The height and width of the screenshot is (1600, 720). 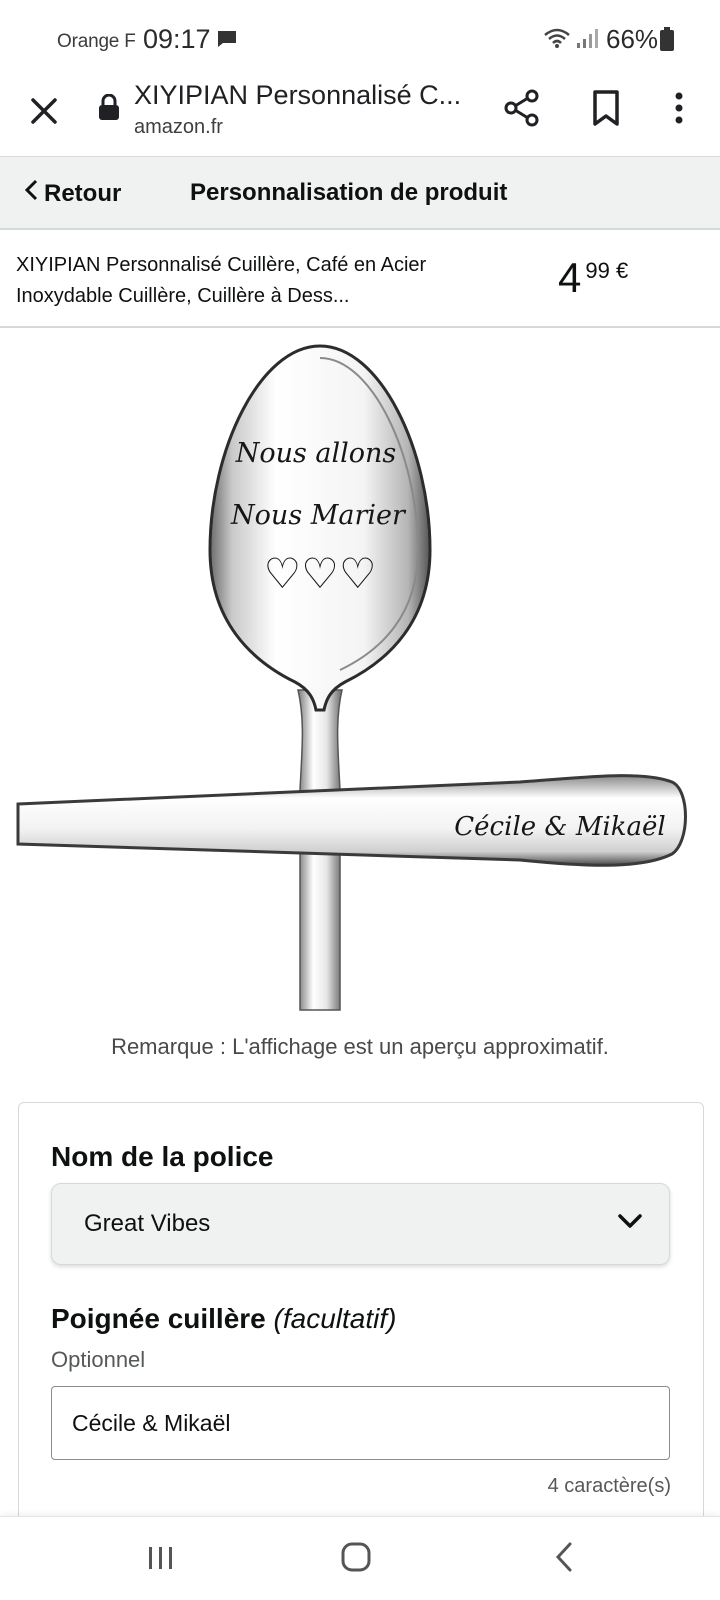 What do you see at coordinates (630, 1223) in the screenshot?
I see `chevron-down-icon` at bounding box center [630, 1223].